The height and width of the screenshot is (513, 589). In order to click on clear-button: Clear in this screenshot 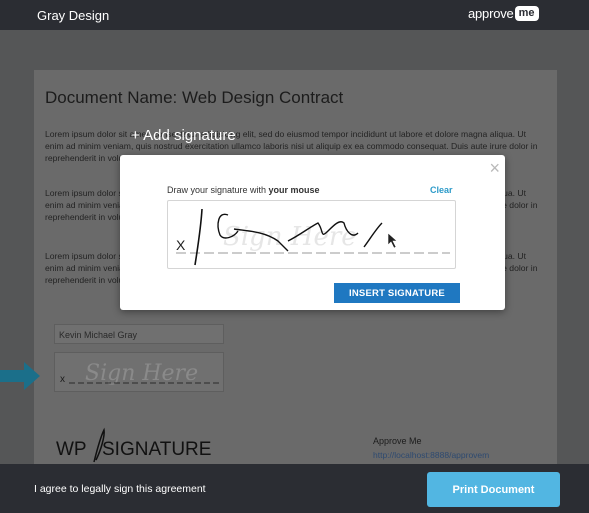, I will do `click(441, 190)`.